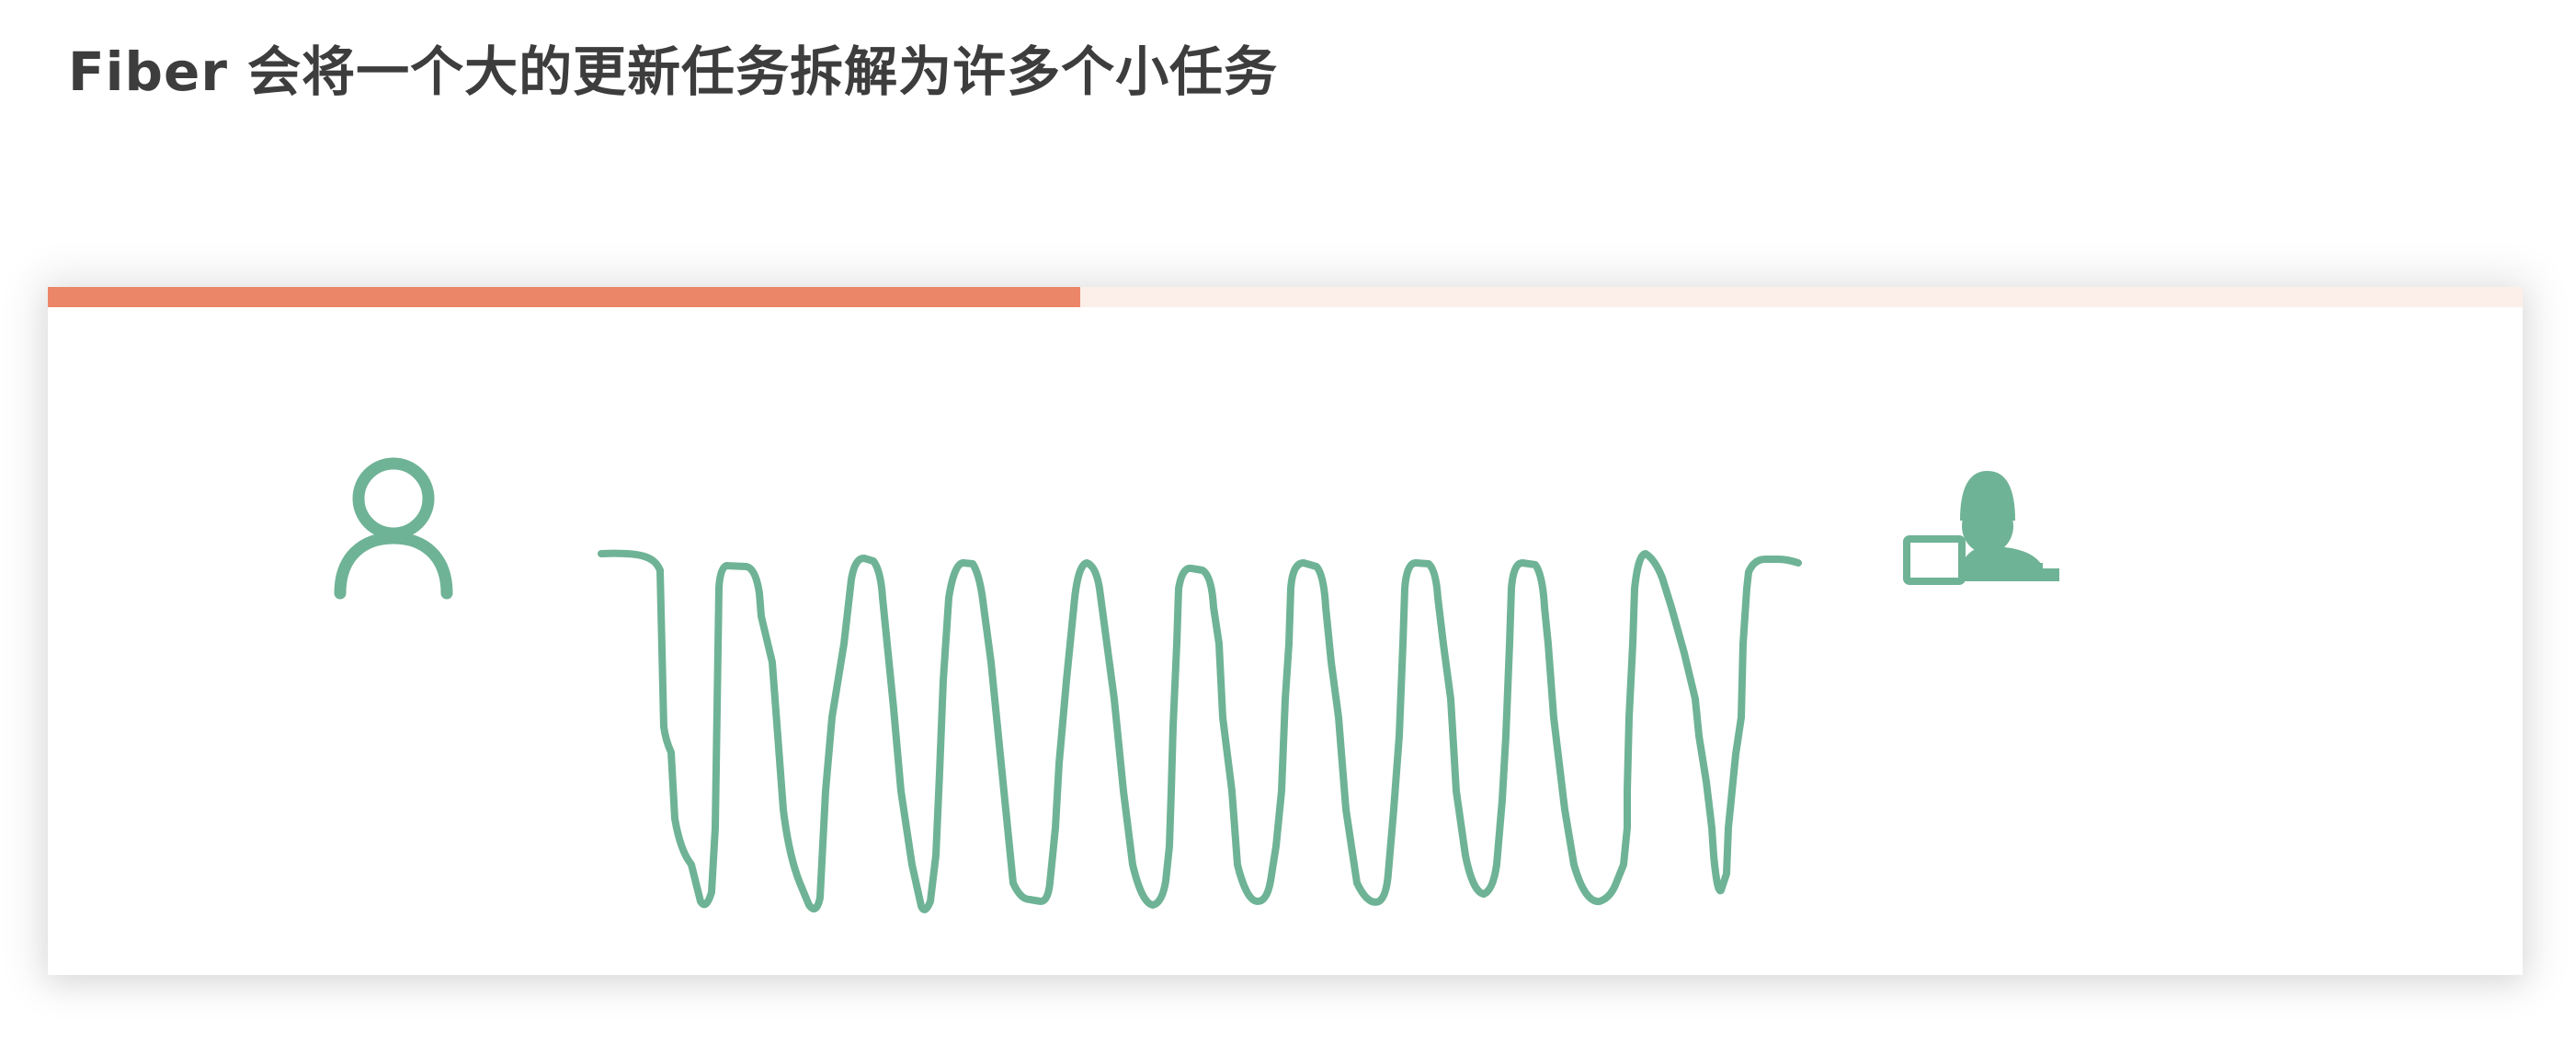  What do you see at coordinates (393, 528) in the screenshot?
I see `user-icon` at bounding box center [393, 528].